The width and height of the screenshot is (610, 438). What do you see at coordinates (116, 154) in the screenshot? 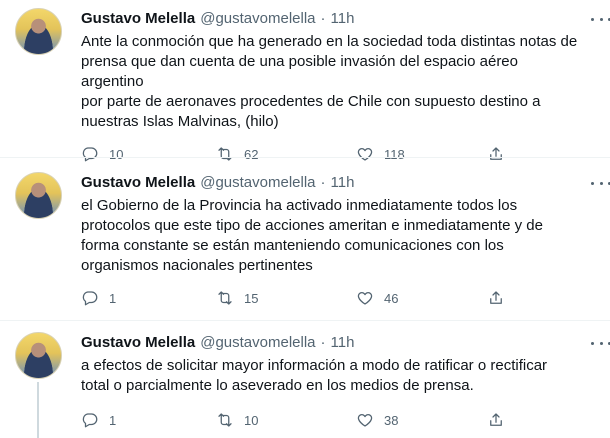
I see `reply-count: 10` at bounding box center [116, 154].